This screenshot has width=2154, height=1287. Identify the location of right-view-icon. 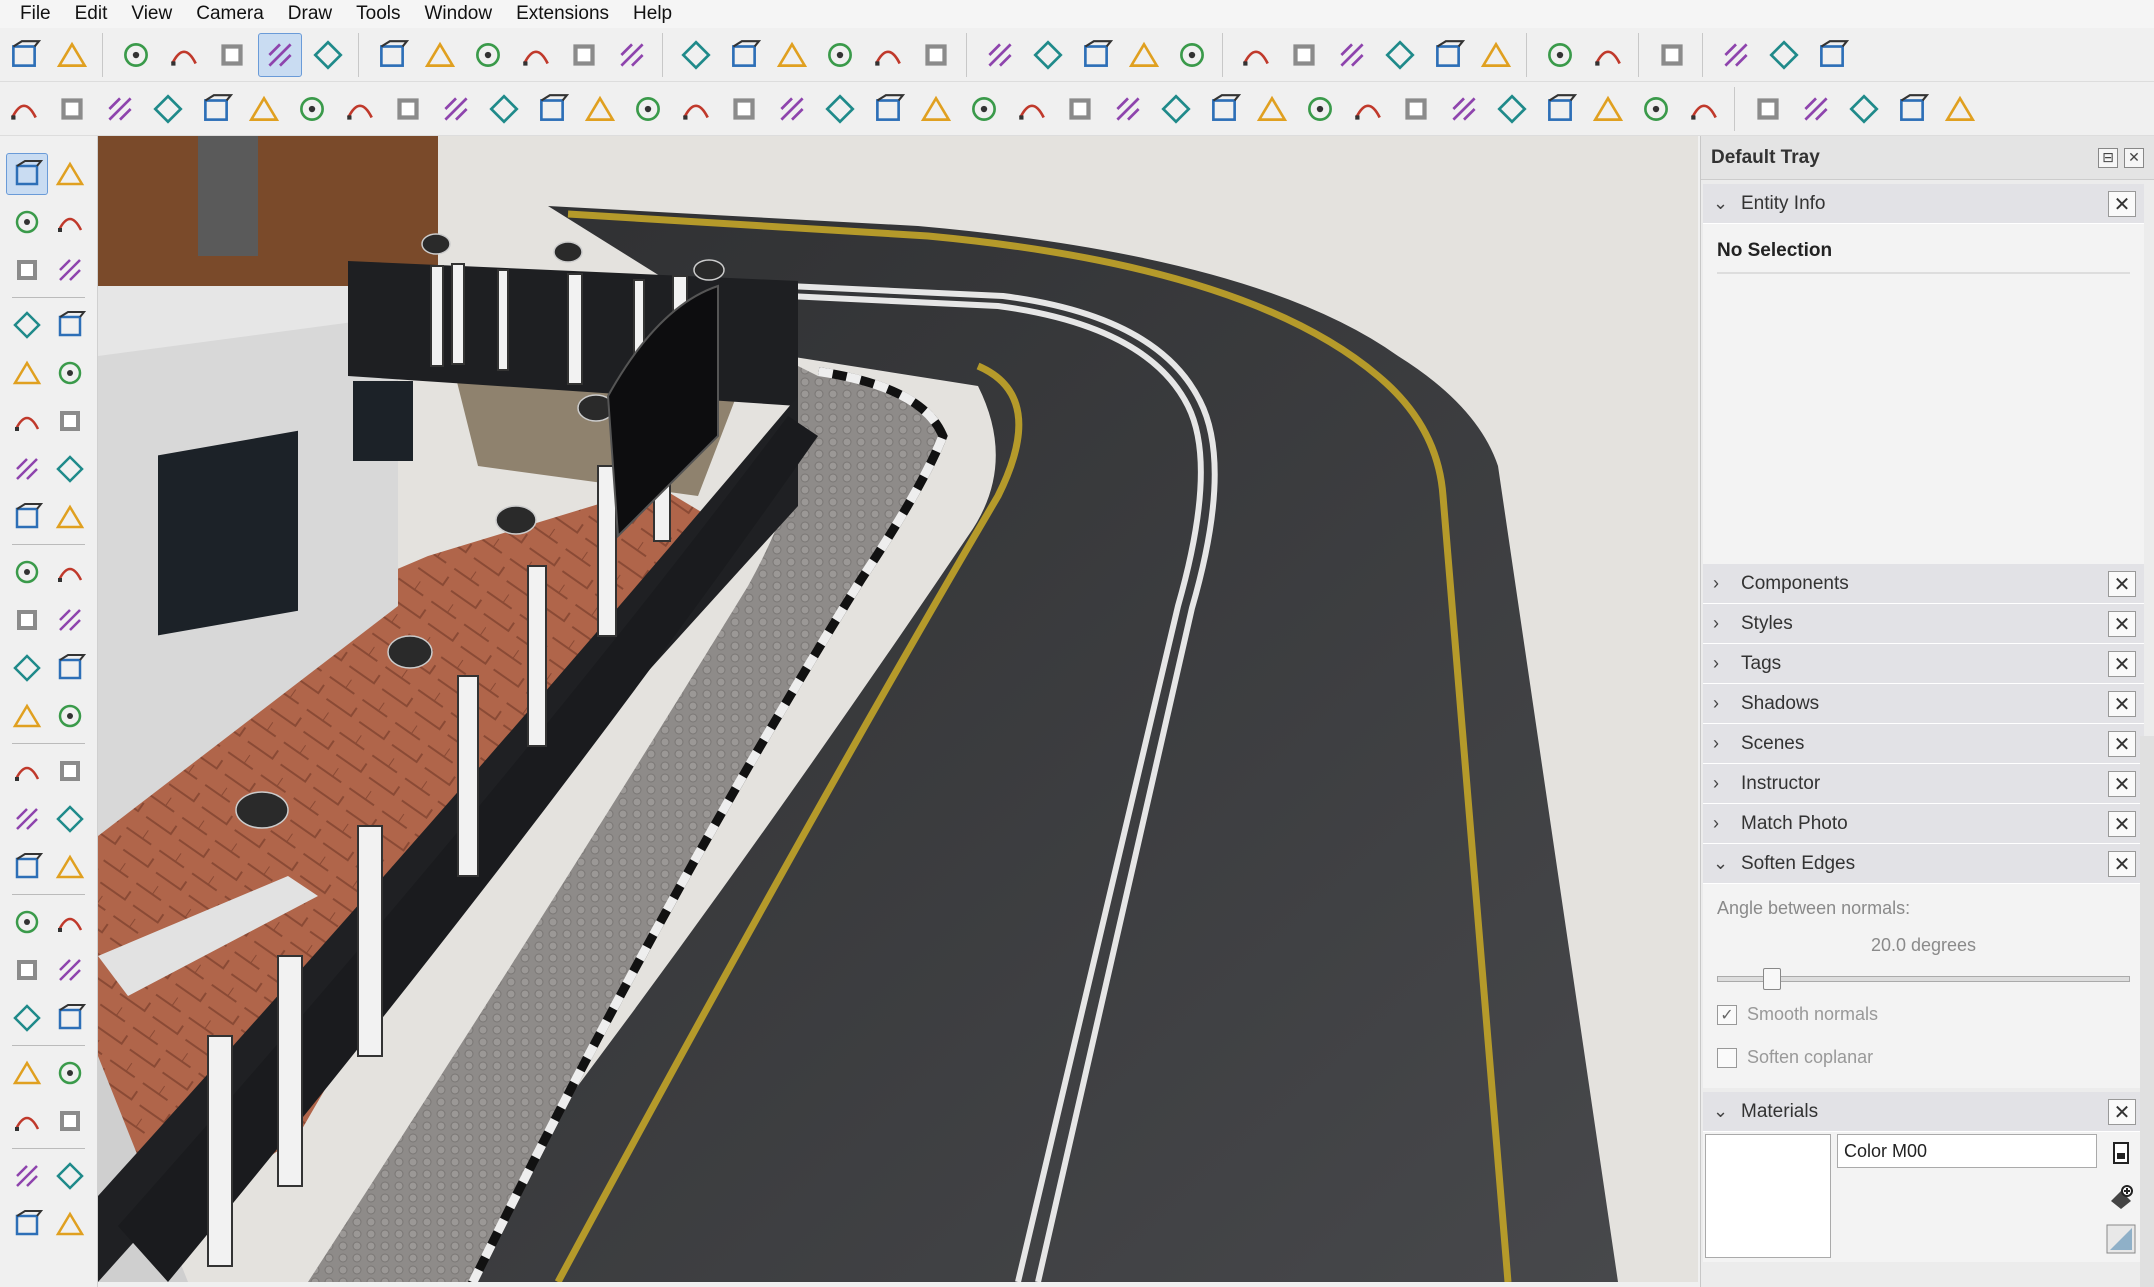
(488, 55).